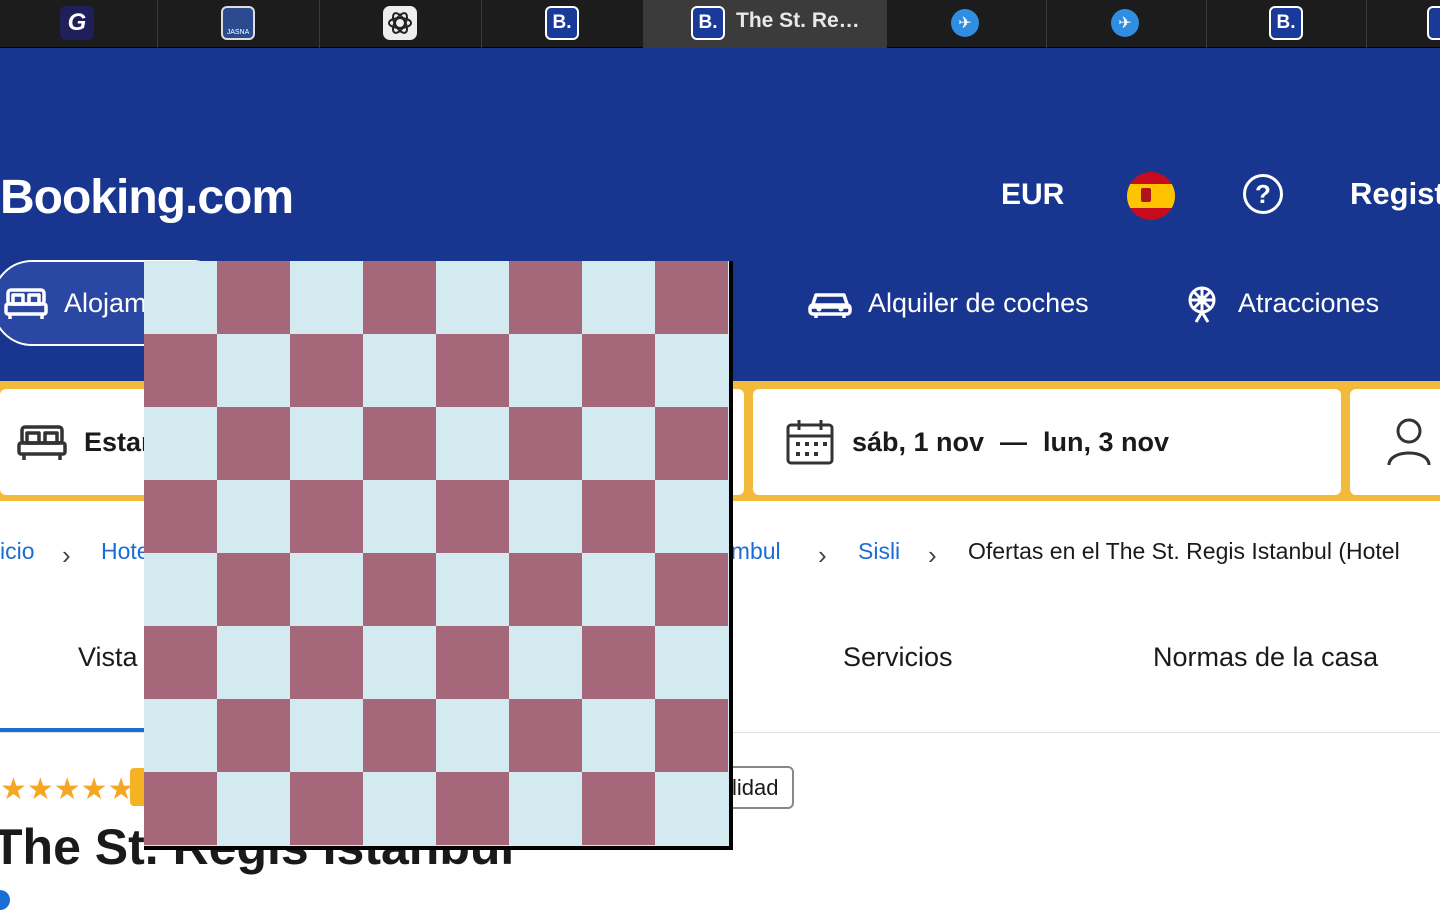 This screenshot has width=1440, height=910. Describe the element at coordinates (810, 442) in the screenshot. I see `calendar-icon` at that location.